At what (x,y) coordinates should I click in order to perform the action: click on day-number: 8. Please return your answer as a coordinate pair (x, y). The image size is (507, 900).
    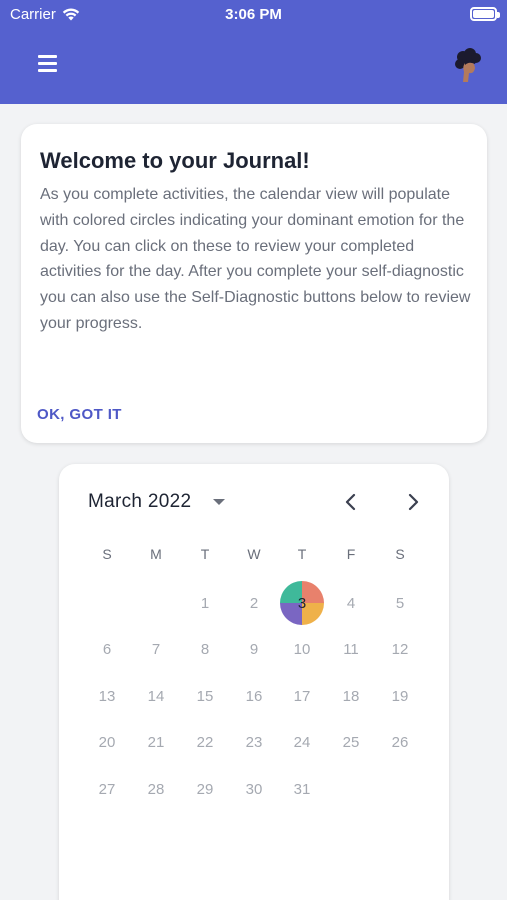
    Looking at the image, I should click on (205, 649).